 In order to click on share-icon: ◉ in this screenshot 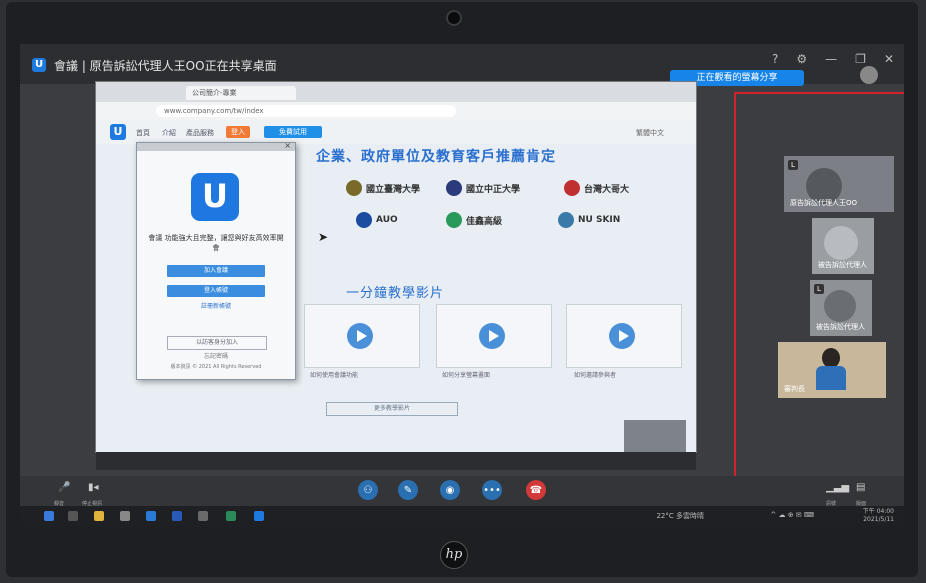, I will do `click(450, 490)`.